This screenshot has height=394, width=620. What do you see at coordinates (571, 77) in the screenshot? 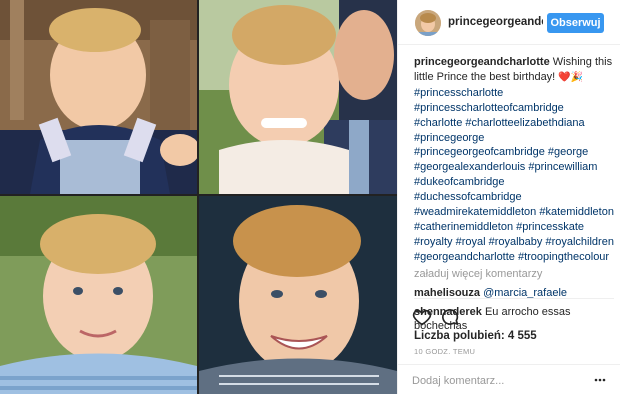
I see `caption-emoji: ❤️🎉` at bounding box center [571, 77].